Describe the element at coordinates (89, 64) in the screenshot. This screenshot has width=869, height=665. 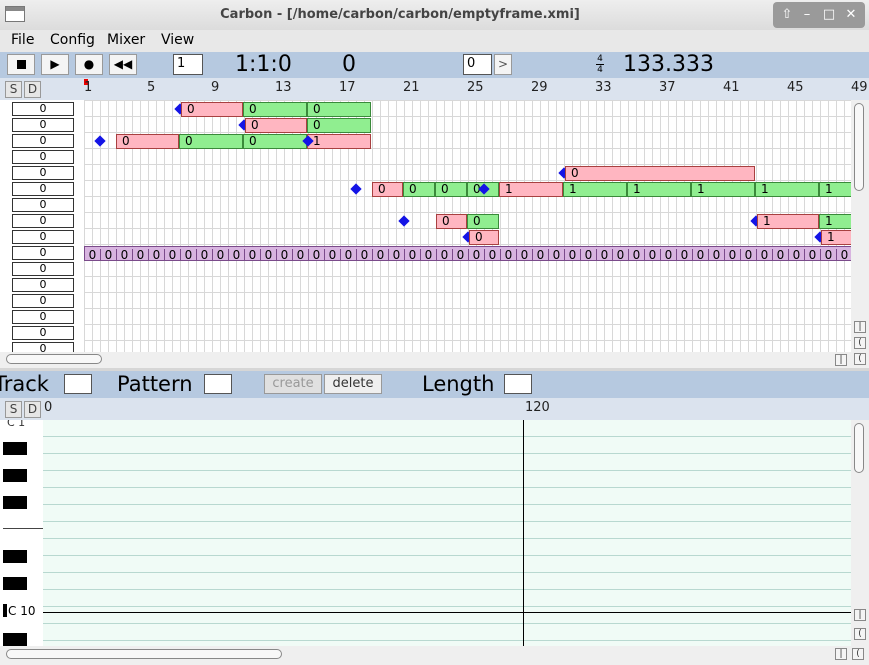
I see `record-button: ●` at that location.